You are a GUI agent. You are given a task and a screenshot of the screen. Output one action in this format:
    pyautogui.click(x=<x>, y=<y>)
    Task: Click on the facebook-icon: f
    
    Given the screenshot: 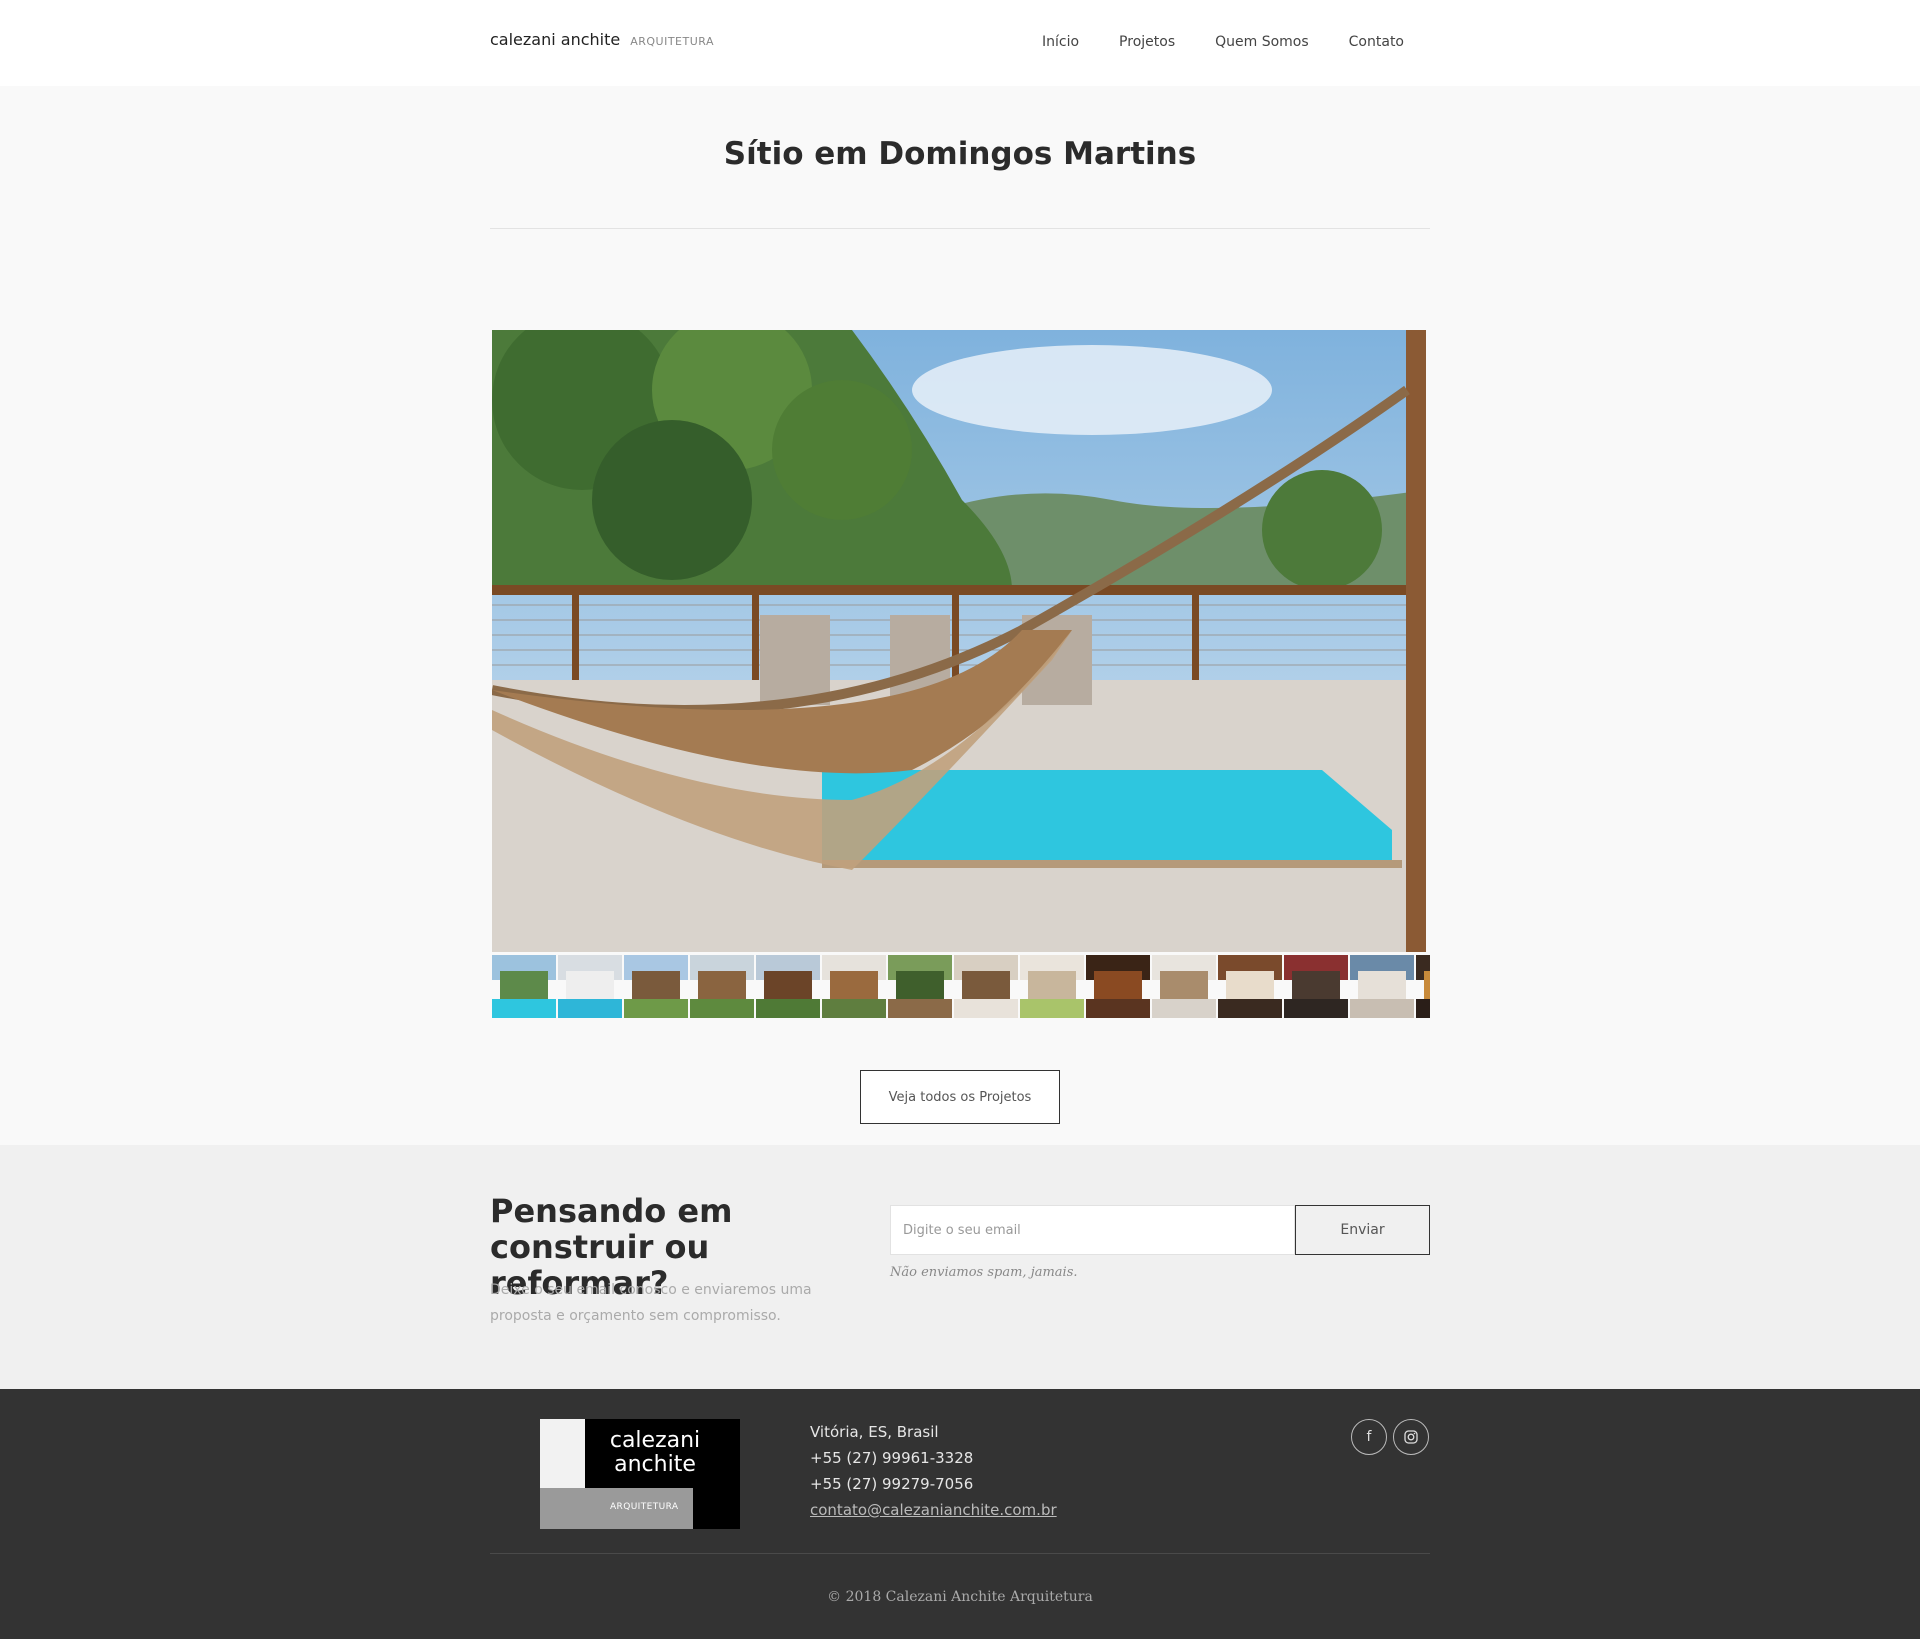 What is the action you would take?
    pyautogui.click(x=1369, y=1437)
    